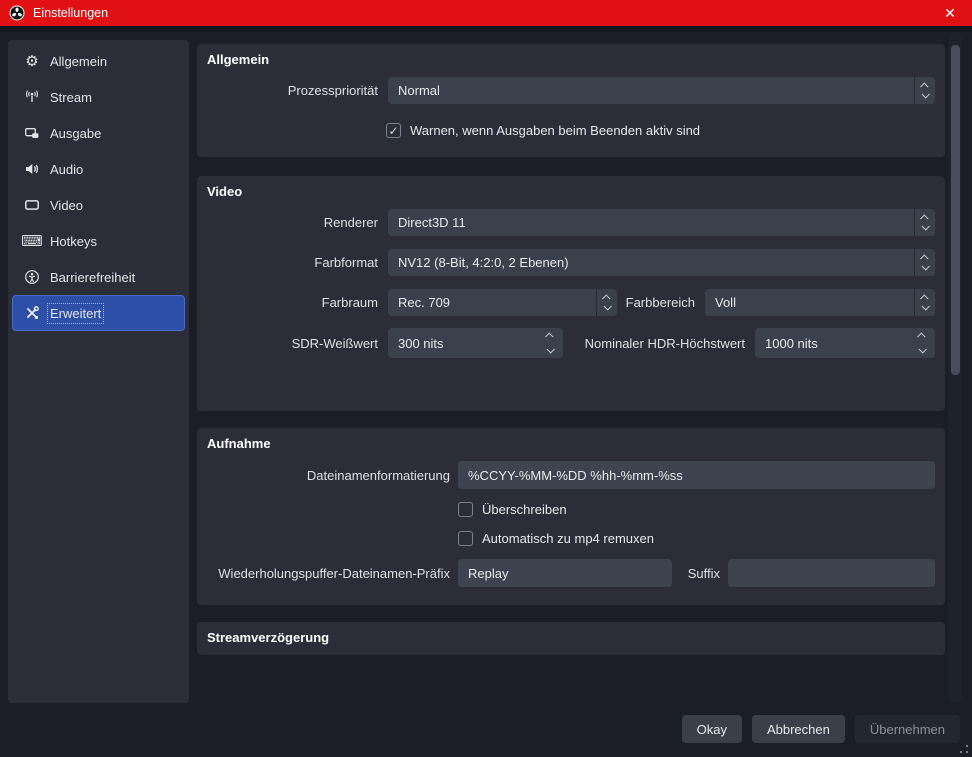 This screenshot has width=972, height=757. Describe the element at coordinates (98, 97) in the screenshot. I see `sidebar-item-stream: Stream` at that location.